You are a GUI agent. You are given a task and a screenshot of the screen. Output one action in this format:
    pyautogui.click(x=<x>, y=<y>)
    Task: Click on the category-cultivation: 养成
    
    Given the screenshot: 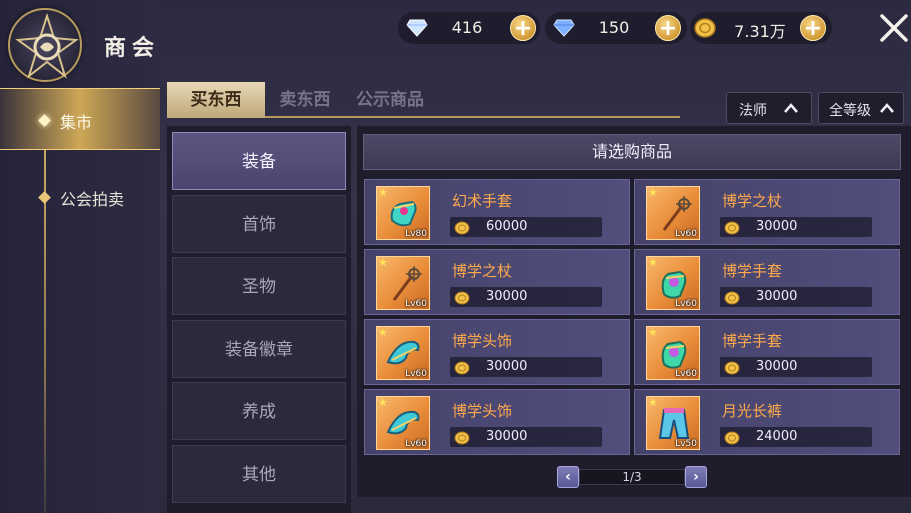 What is the action you would take?
    pyautogui.click(x=259, y=411)
    